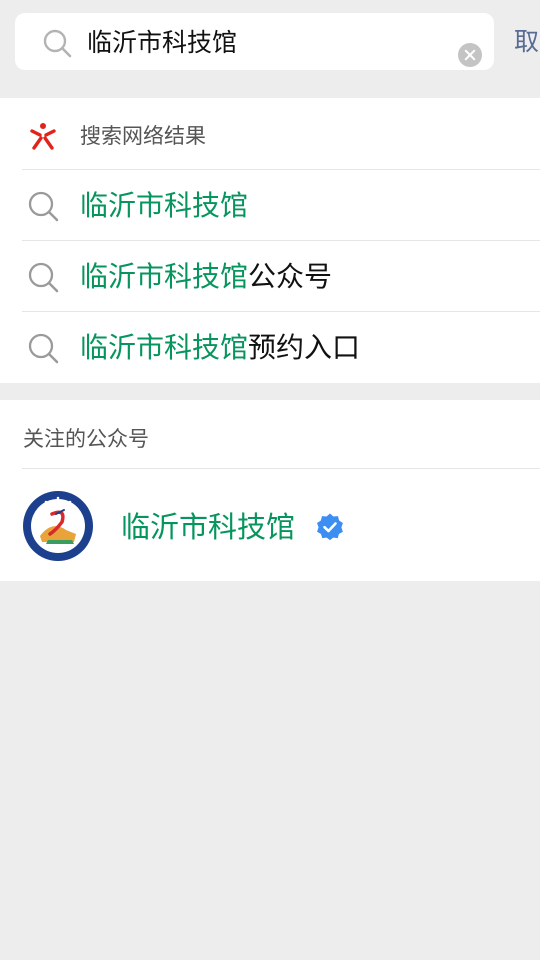 The width and height of the screenshot is (540, 960). I want to click on web-results-header: 搜索网络结果, so click(270, 133).